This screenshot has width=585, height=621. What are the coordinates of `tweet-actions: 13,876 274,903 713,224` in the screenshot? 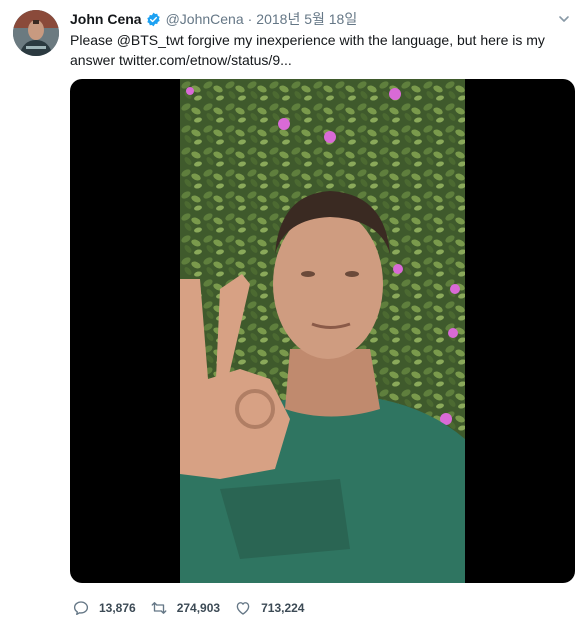 It's located at (195, 608).